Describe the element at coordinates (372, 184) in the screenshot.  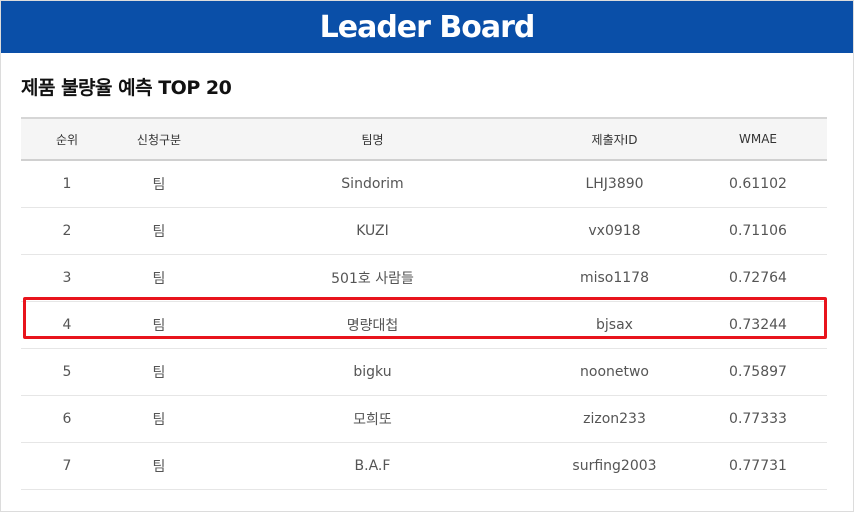
I see `cell-team: Sindorim` at that location.